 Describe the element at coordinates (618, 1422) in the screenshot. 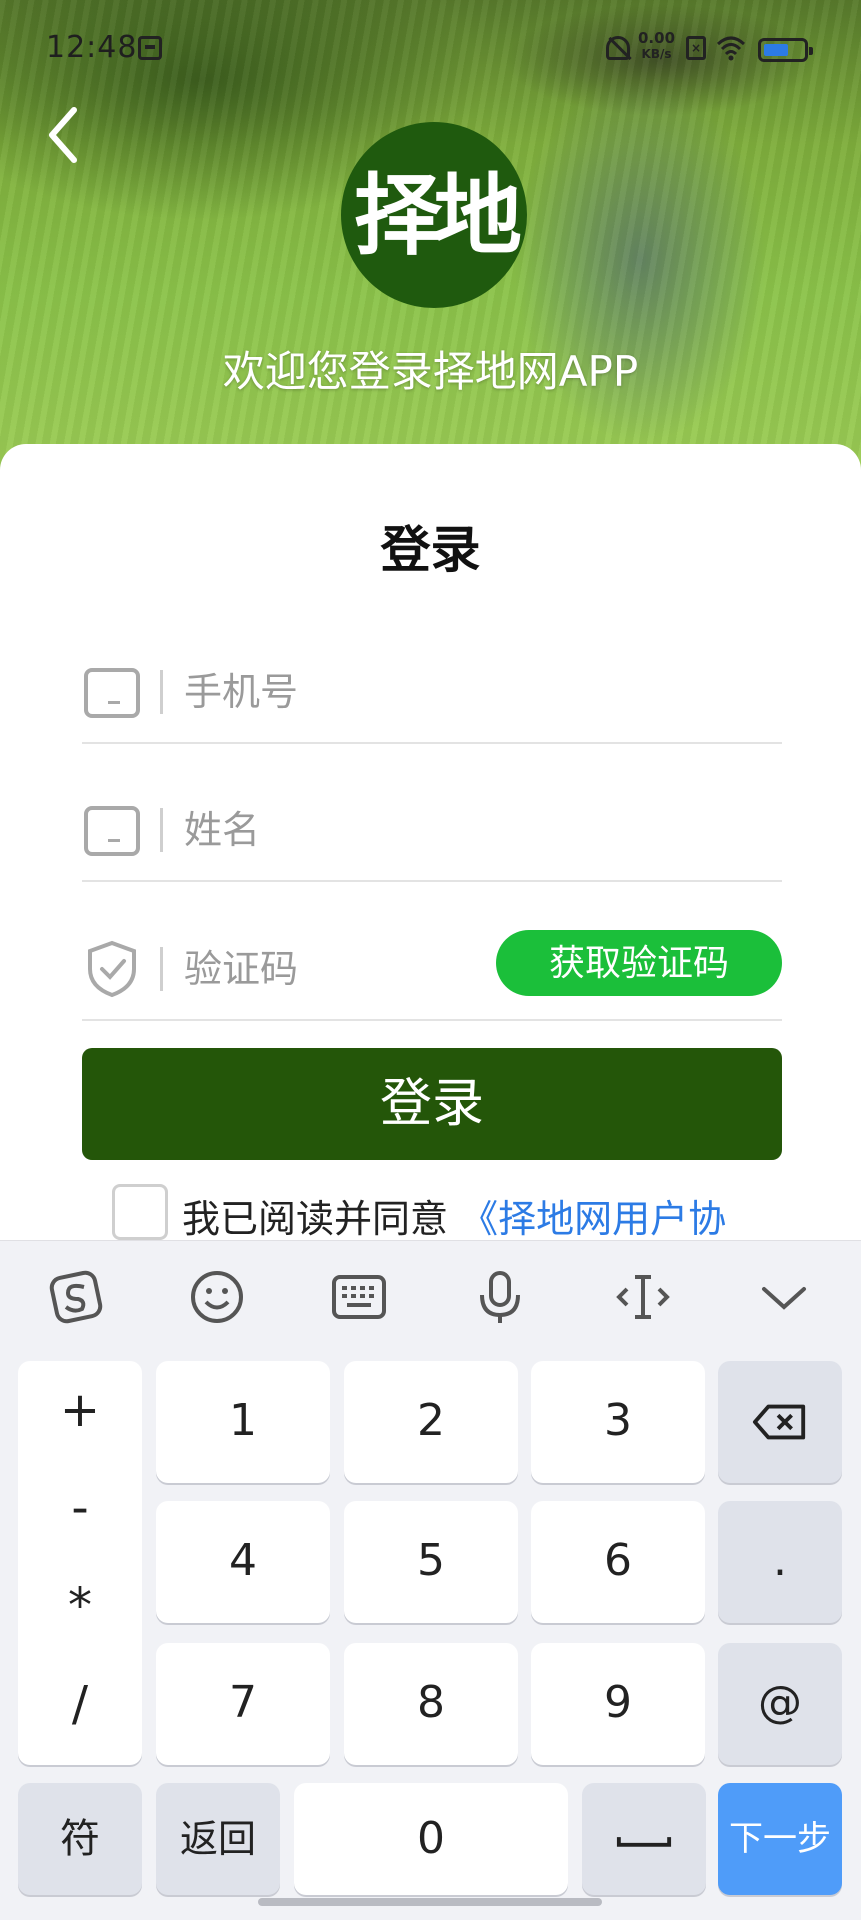

I see `key-3: 3` at that location.